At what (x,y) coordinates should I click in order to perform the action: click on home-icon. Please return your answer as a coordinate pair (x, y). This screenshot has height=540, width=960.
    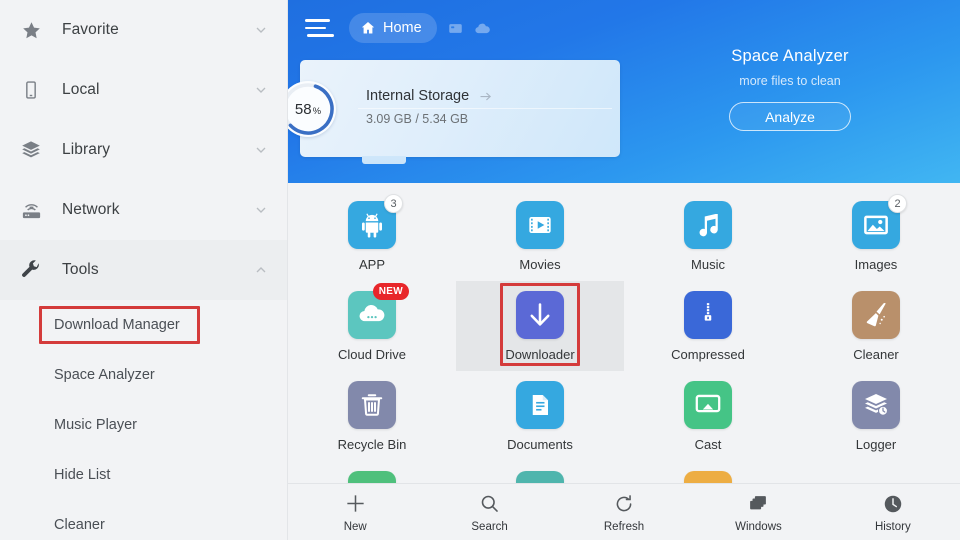
    Looking at the image, I should click on (368, 28).